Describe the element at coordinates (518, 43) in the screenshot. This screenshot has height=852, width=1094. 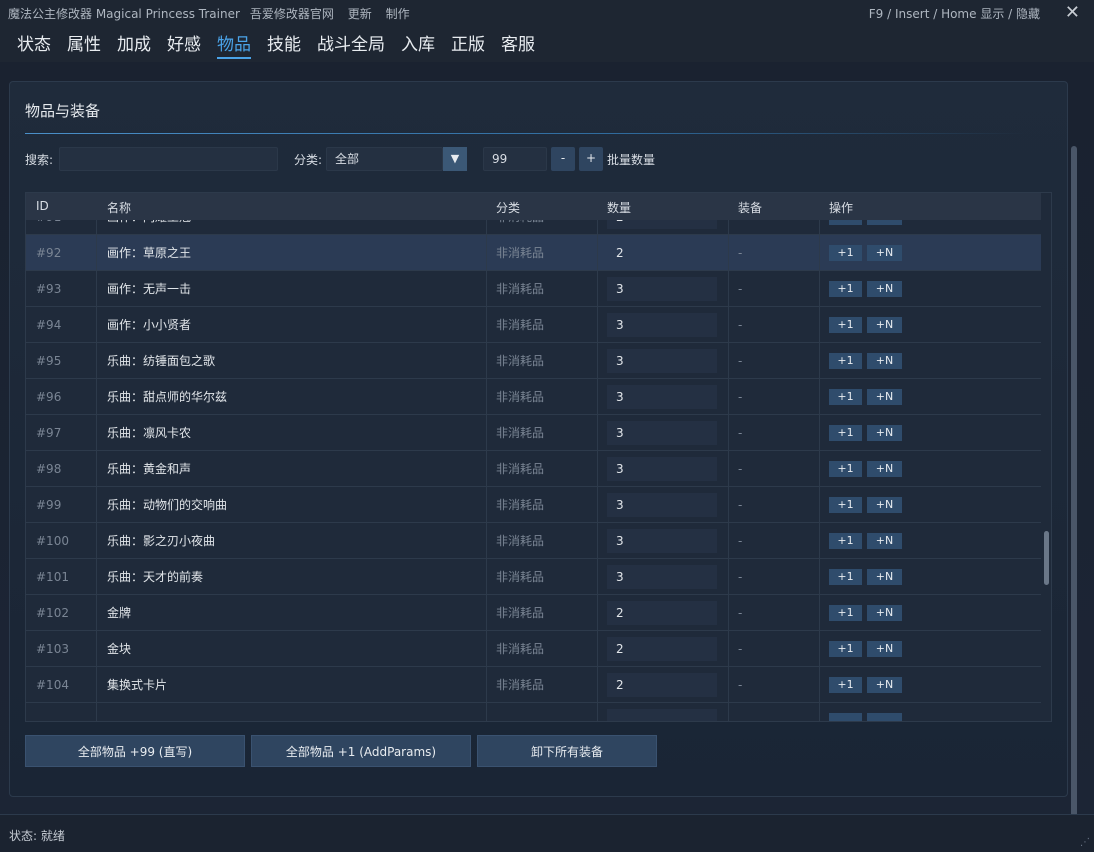
I see `tab-support: 客服` at that location.